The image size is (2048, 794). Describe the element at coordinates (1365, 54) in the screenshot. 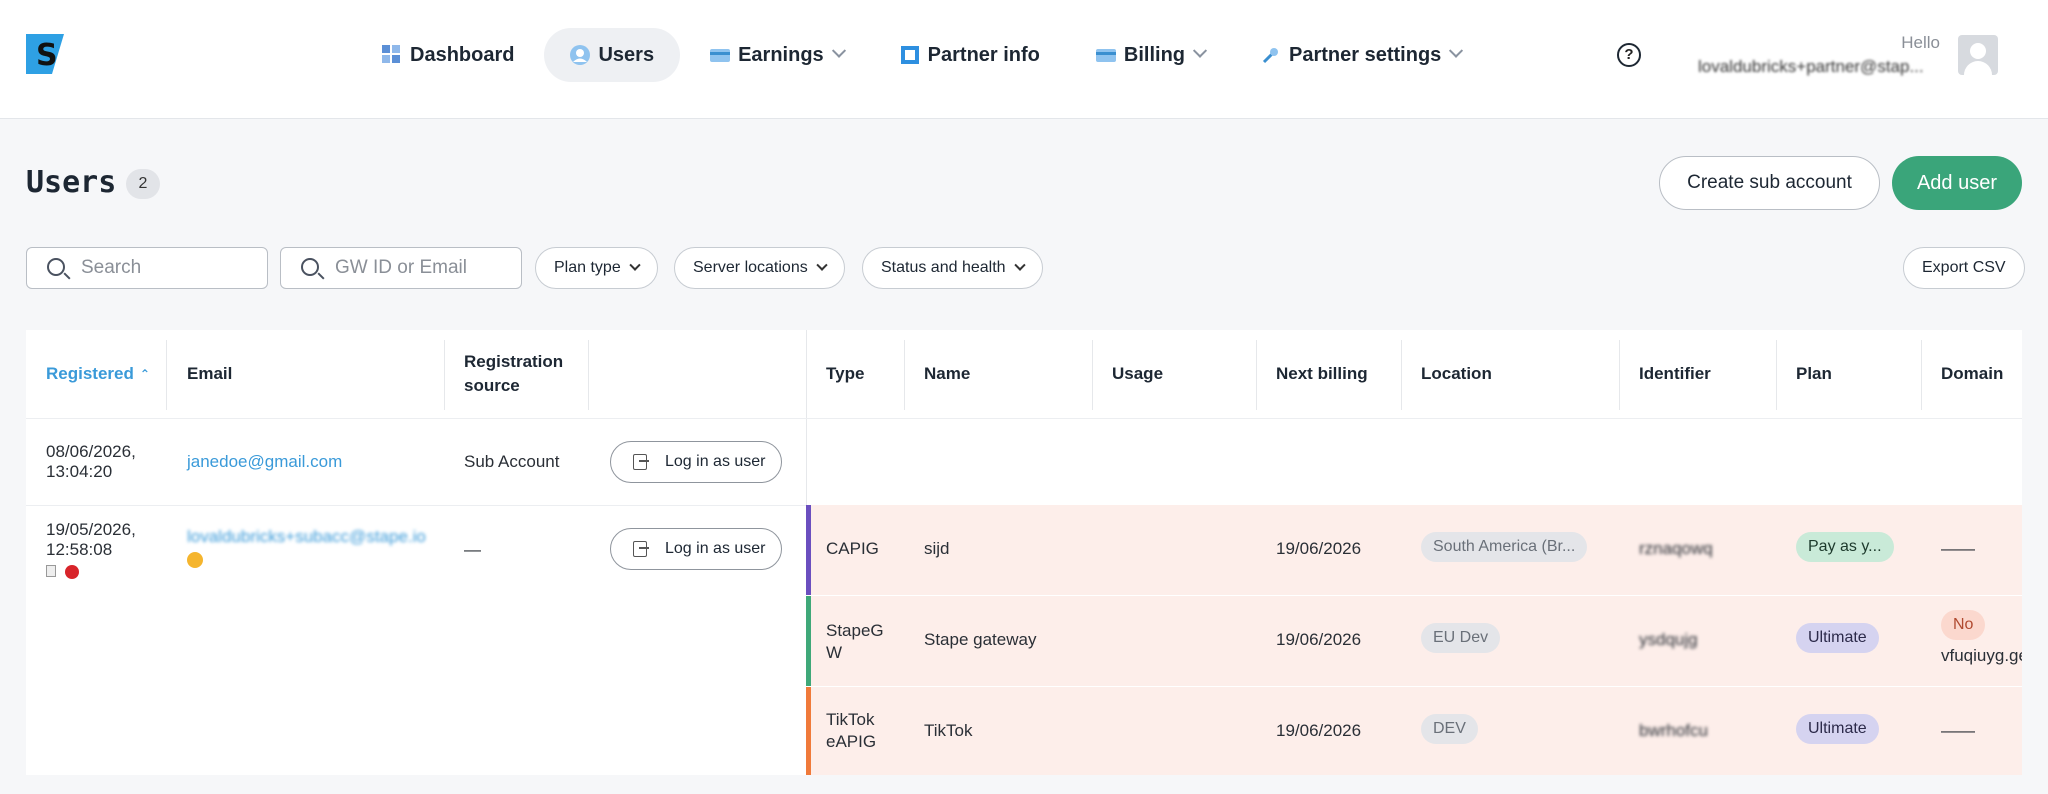

I see `nav-partner-settings-label: Partner settings` at that location.